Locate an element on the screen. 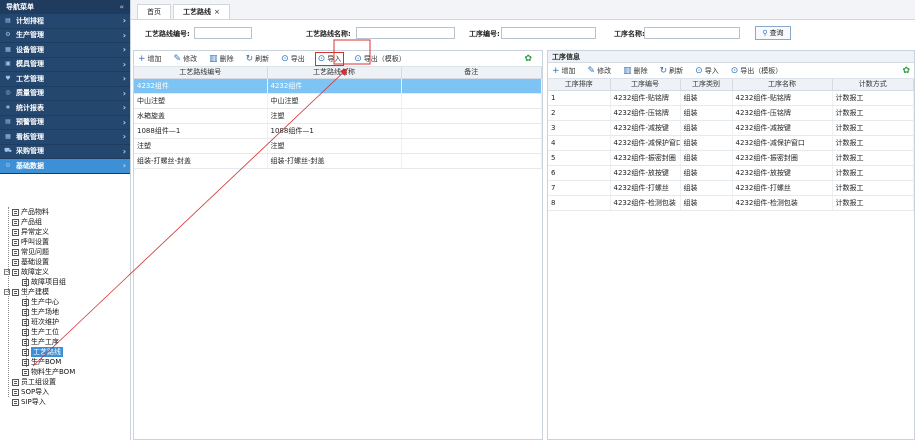 The height and width of the screenshot is (440, 915). trash-icon: ▥ is located at coordinates (213, 58).